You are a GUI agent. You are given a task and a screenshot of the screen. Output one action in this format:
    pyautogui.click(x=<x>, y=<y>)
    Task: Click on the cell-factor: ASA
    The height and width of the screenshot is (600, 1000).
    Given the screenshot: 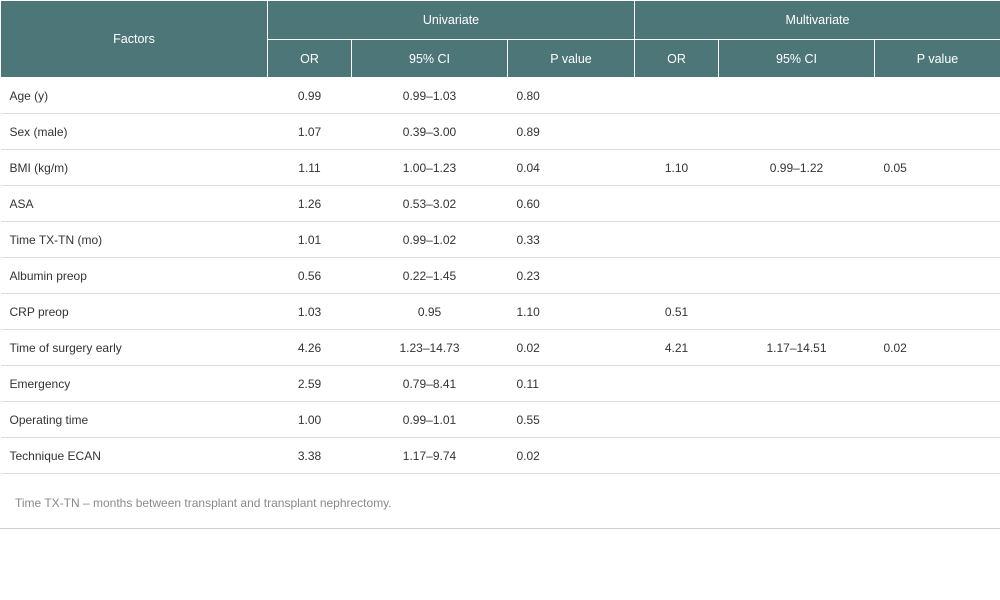 What is the action you would take?
    pyautogui.click(x=134, y=203)
    